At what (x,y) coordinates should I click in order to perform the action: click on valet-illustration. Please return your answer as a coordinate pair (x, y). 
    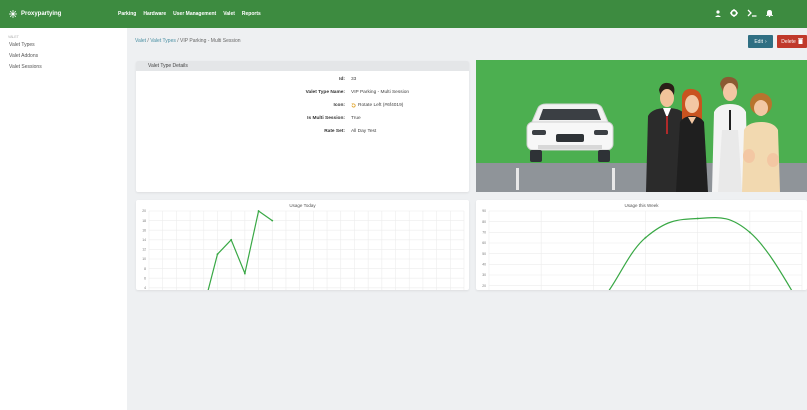
    Looking at the image, I should click on (641, 126).